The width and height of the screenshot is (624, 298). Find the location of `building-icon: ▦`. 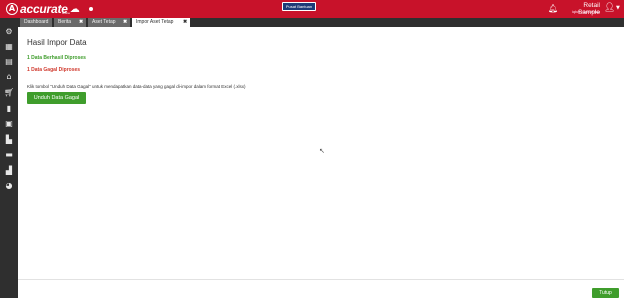

building-icon: ▦ is located at coordinates (9, 47).